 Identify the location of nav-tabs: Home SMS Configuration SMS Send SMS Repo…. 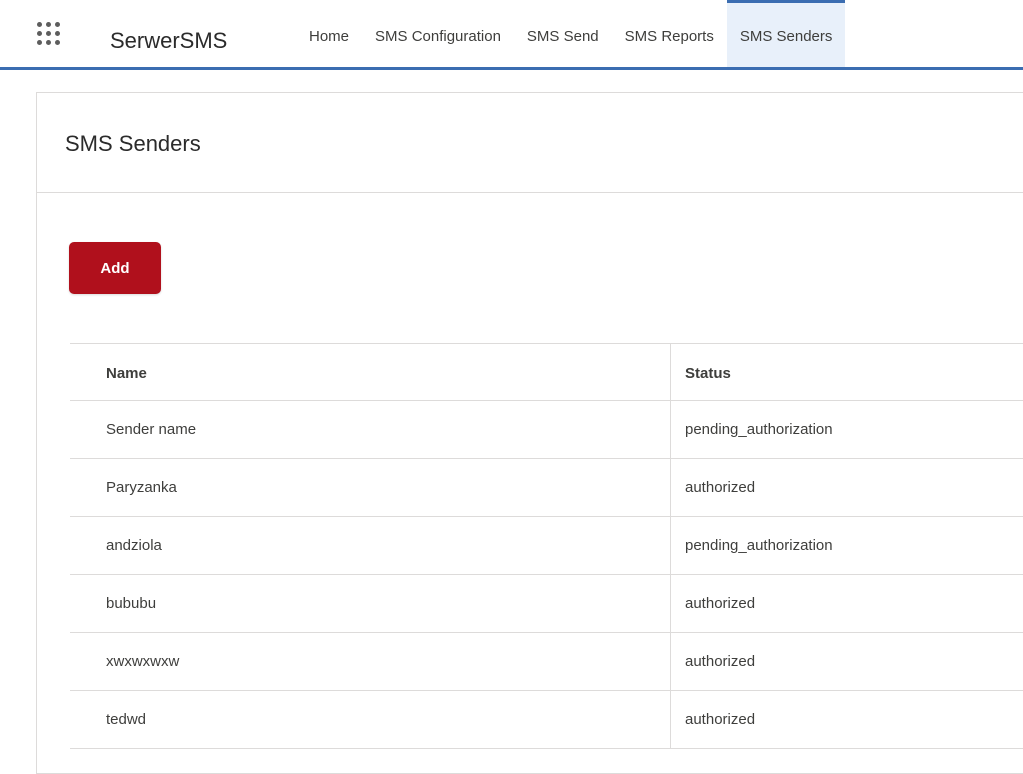
(567, 33).